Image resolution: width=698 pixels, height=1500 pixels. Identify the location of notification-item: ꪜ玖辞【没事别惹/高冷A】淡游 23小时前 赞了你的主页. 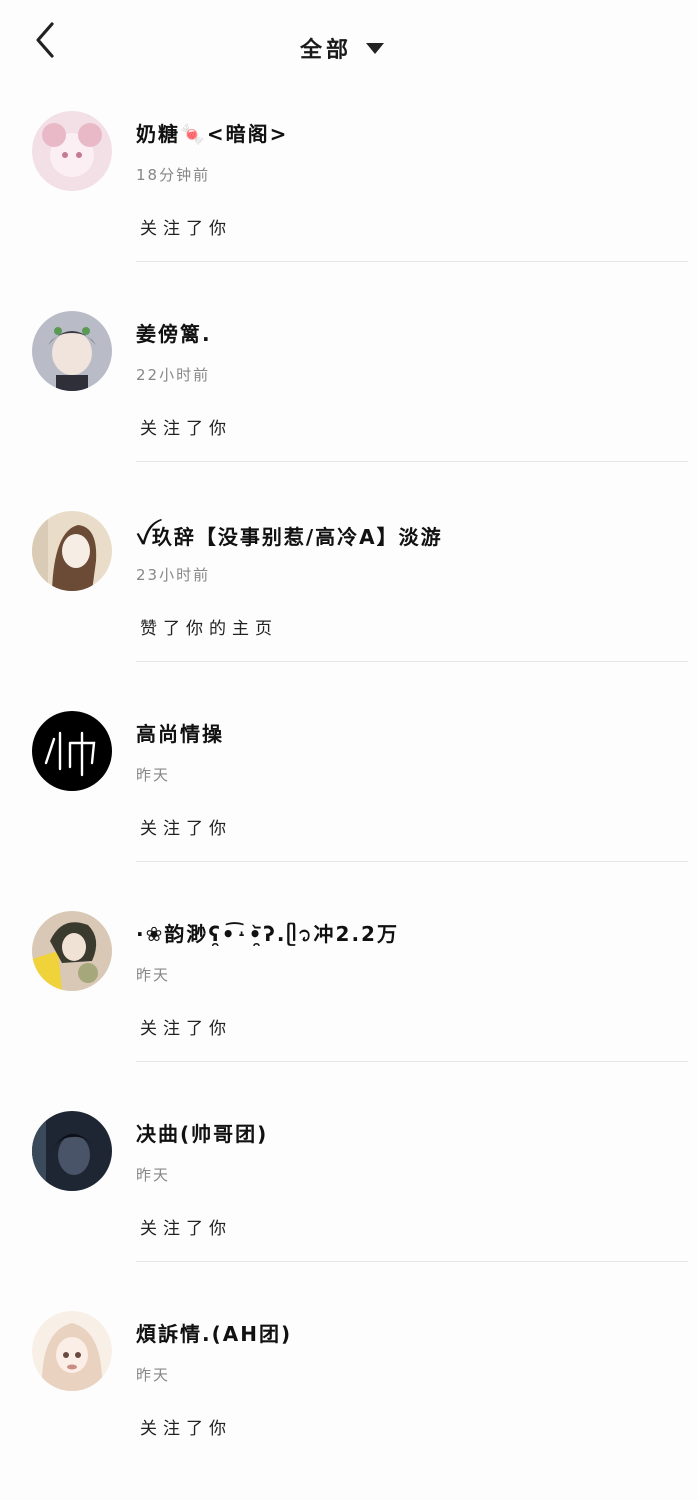
(349, 600).